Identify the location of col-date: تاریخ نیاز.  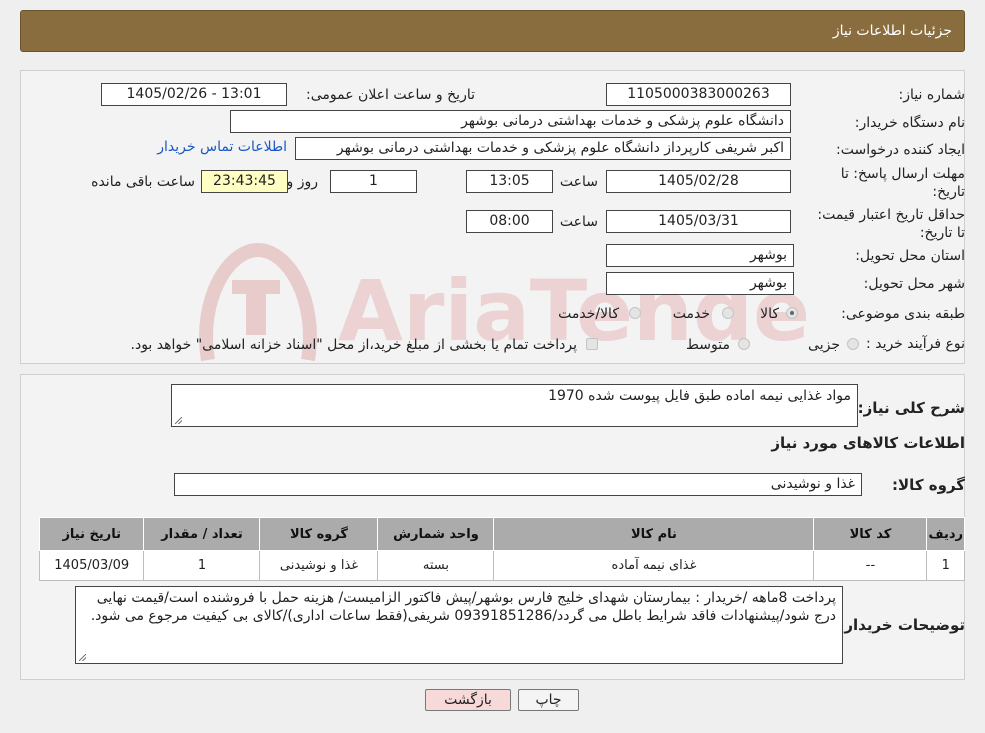
(91, 534).